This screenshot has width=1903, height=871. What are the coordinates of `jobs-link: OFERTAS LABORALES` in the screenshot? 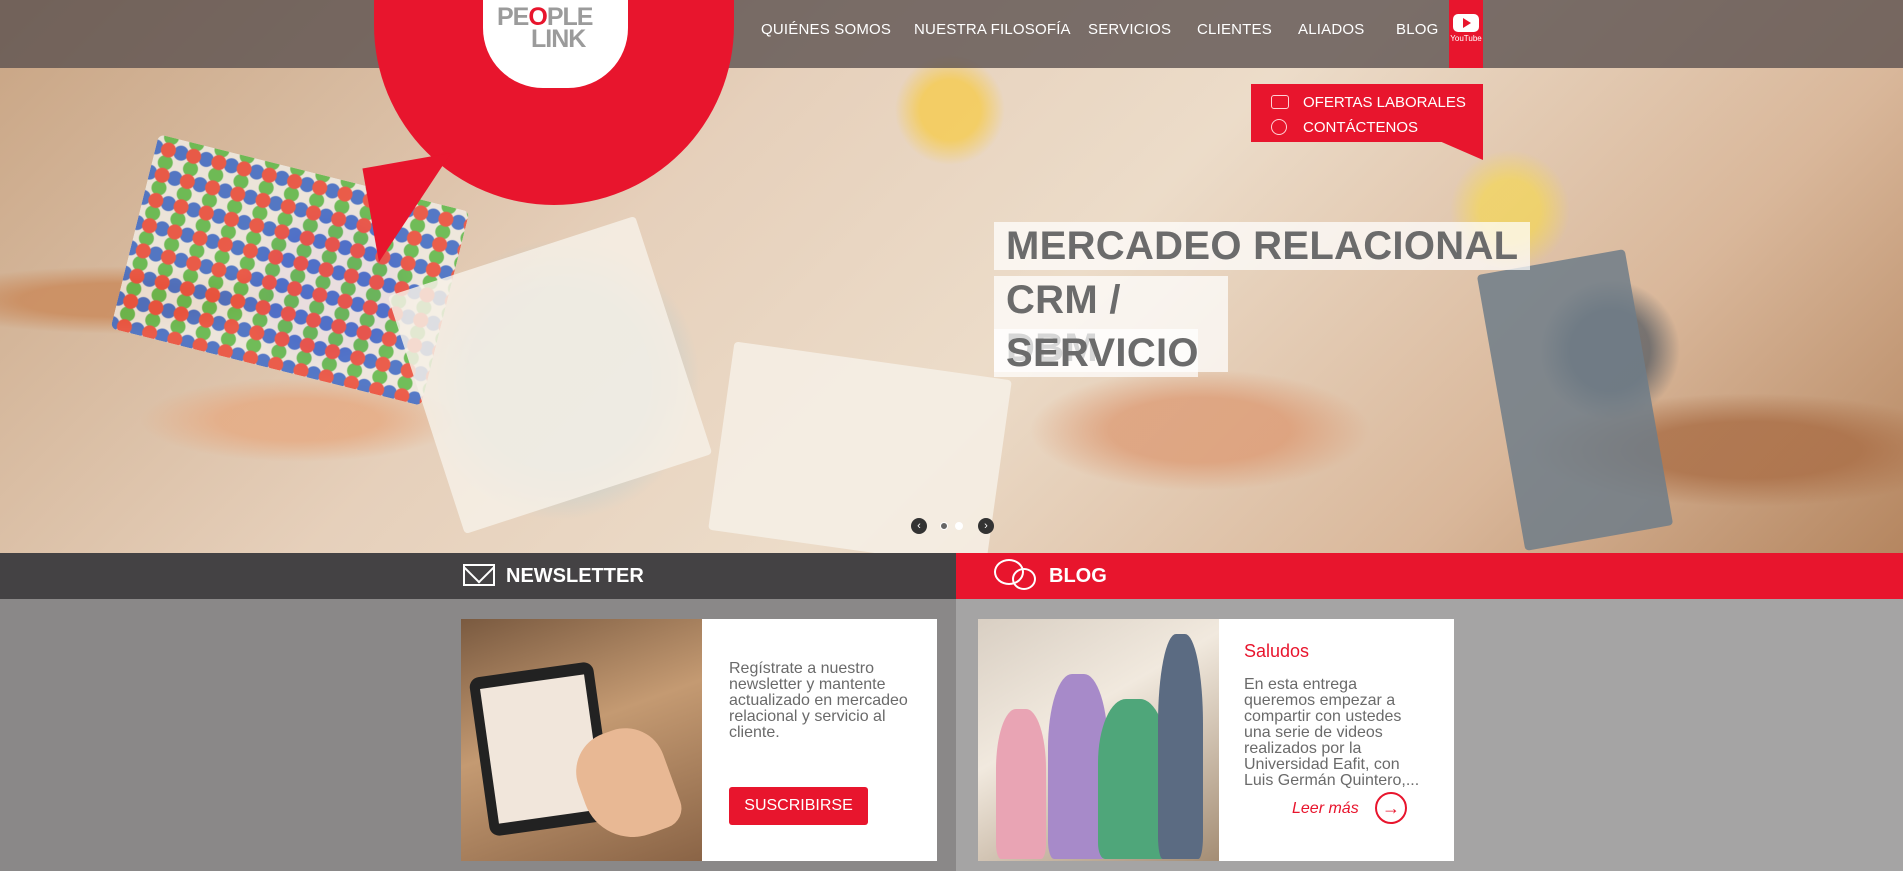 It's located at (1368, 102).